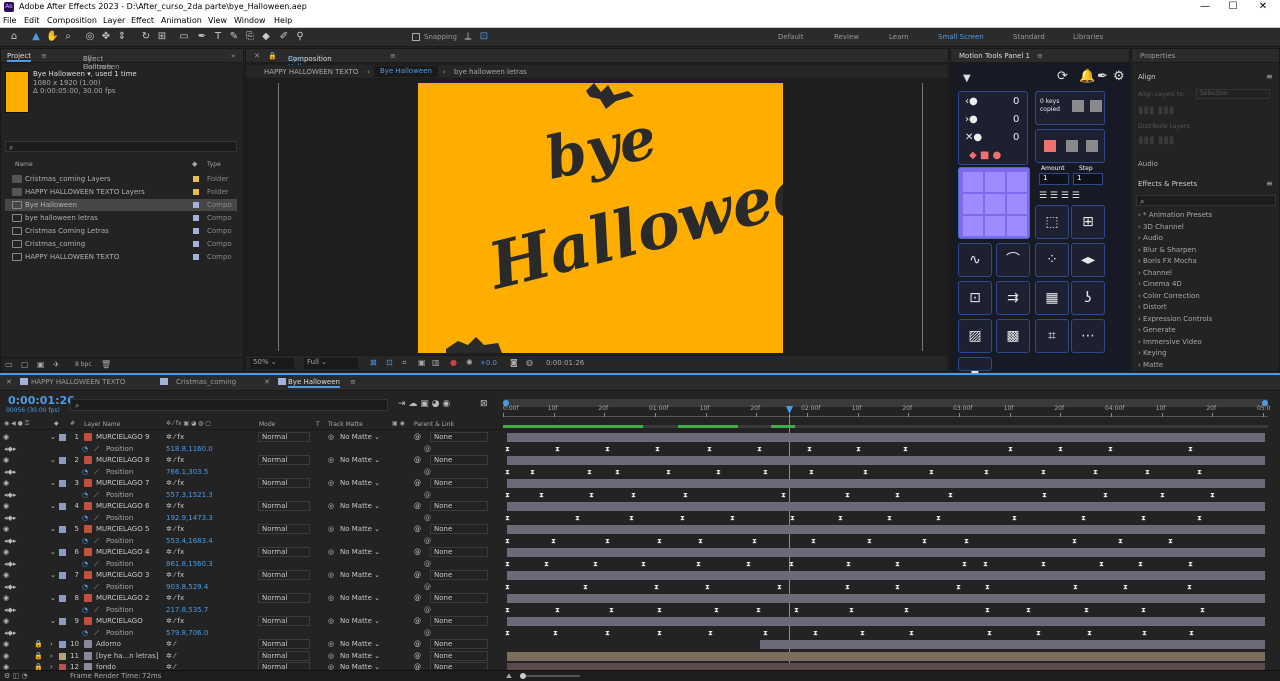  I want to click on label-swatch, so click(196, 218).